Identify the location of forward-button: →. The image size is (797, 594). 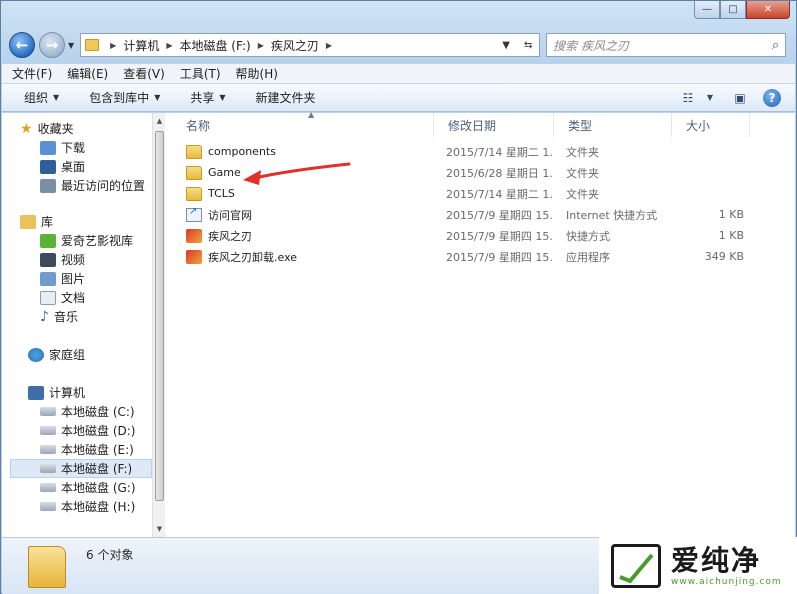
(52, 45).